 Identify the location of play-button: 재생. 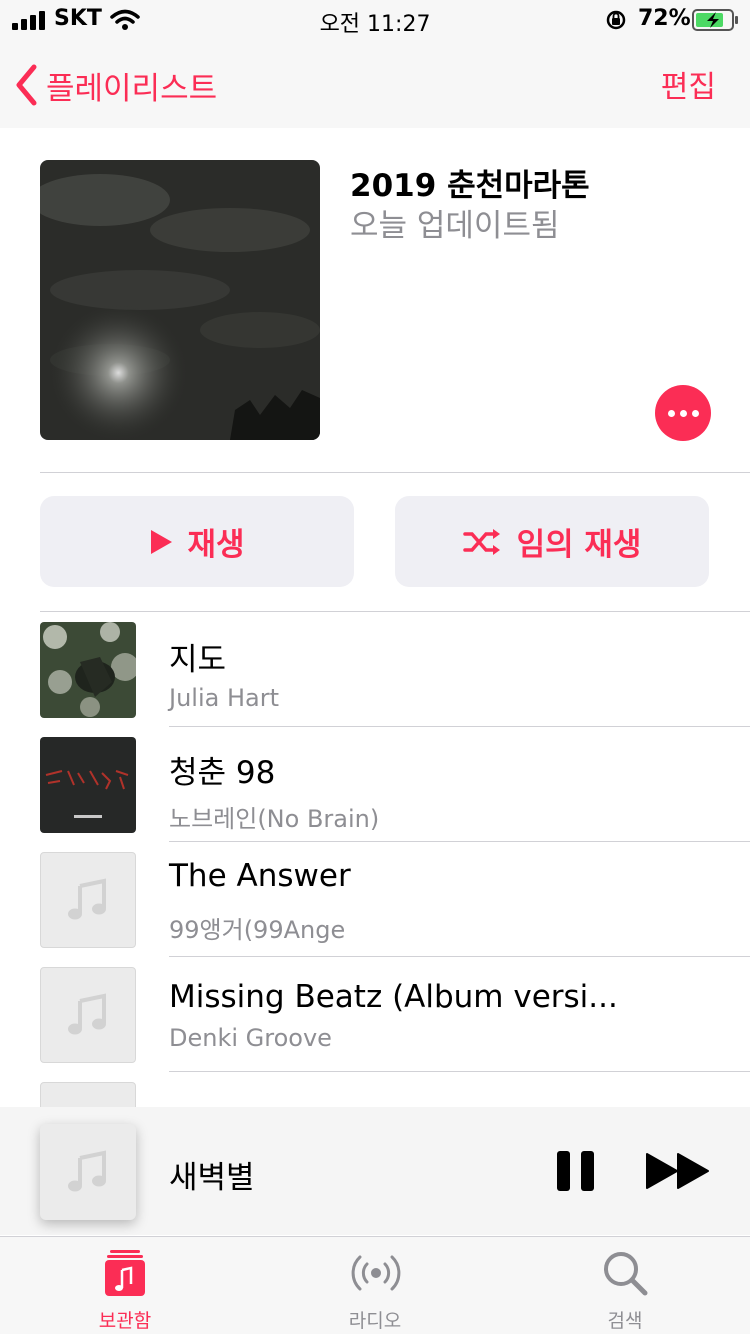
(197, 541).